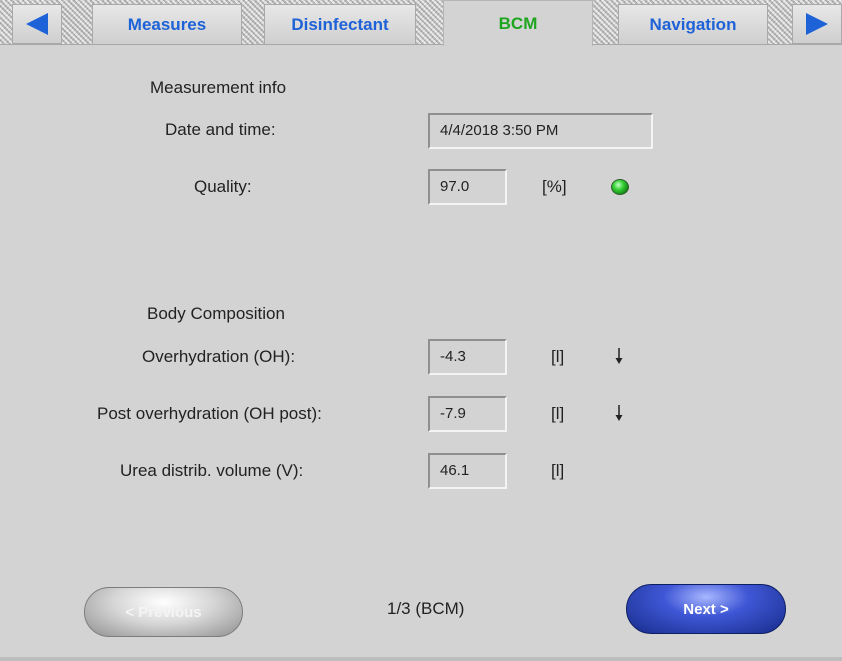  Describe the element at coordinates (620, 187) in the screenshot. I see `quality-status-led-icon` at that location.